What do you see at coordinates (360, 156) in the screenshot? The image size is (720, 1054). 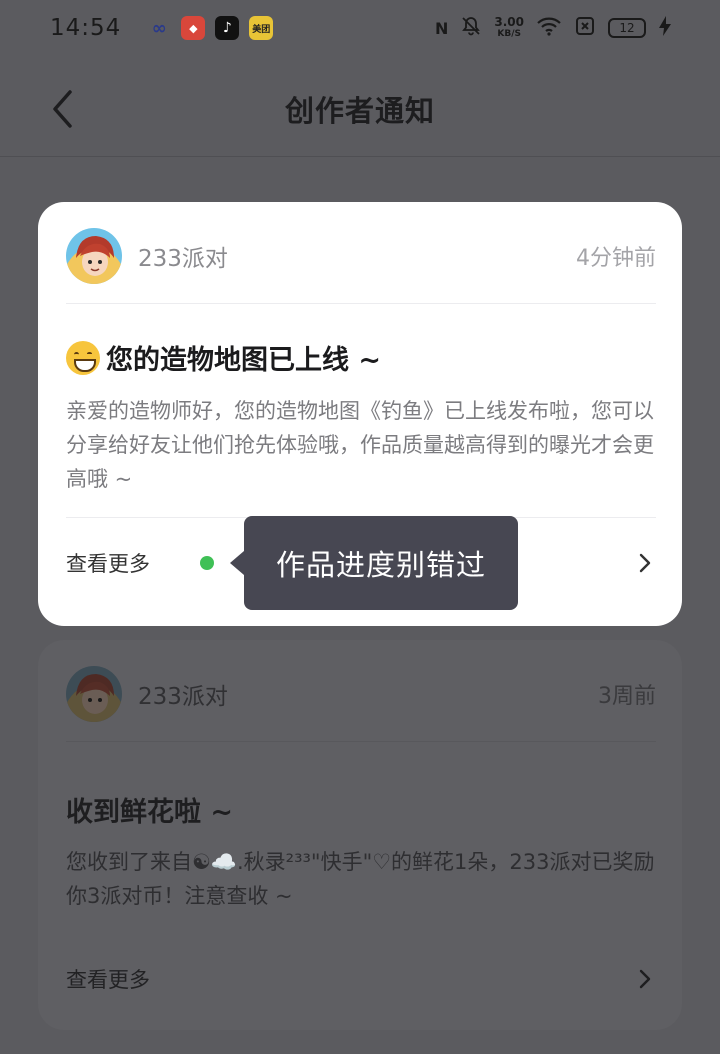 I see `header-divider` at bounding box center [360, 156].